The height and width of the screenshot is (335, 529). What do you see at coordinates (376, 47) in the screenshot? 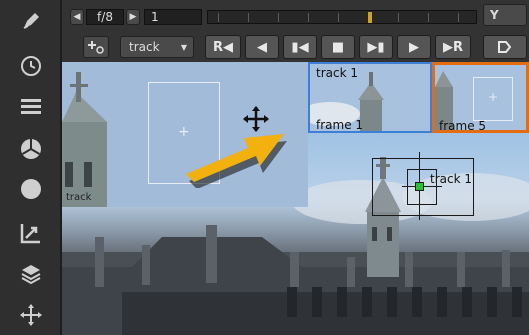
I see `step-forward-button: ▶▮` at bounding box center [376, 47].